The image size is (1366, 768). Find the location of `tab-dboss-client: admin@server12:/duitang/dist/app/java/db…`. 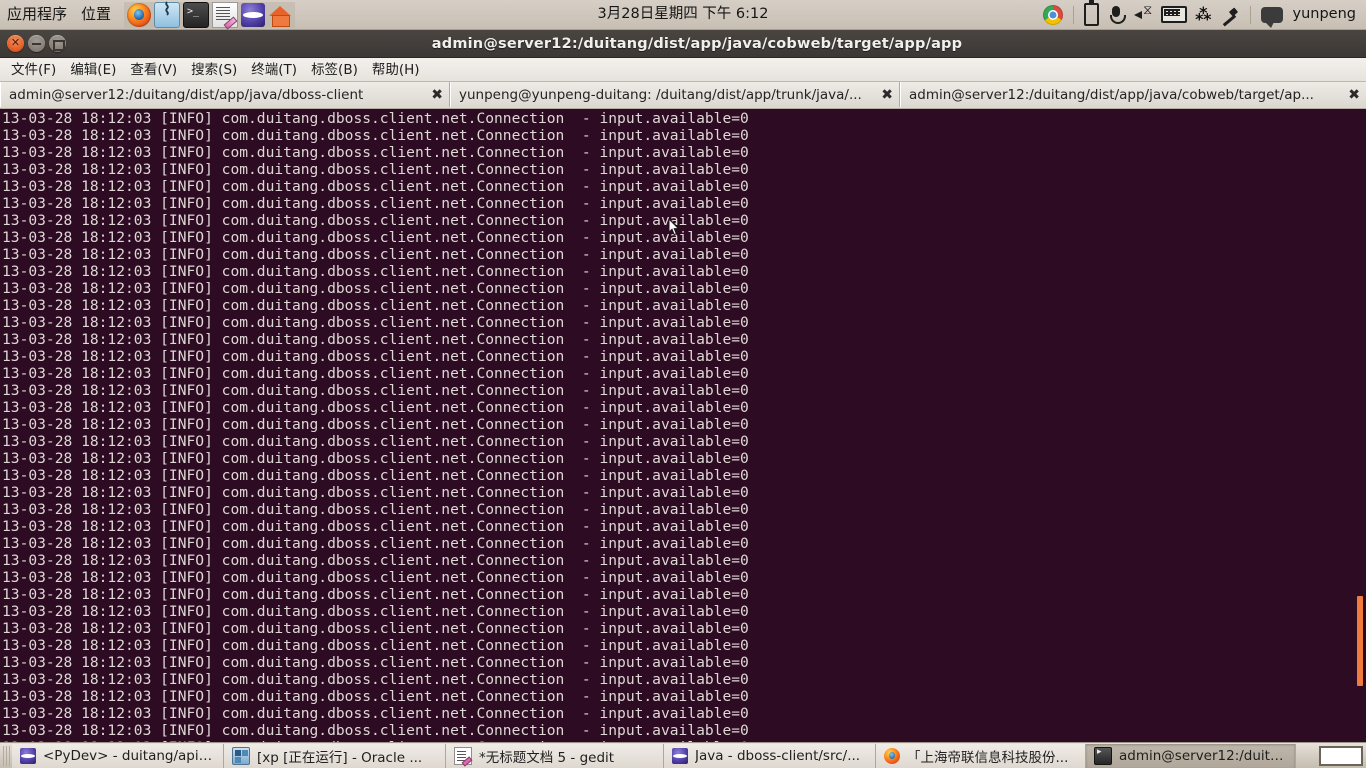

tab-dboss-client: admin@server12:/duitang/dist/app/java/db… is located at coordinates (225, 94).